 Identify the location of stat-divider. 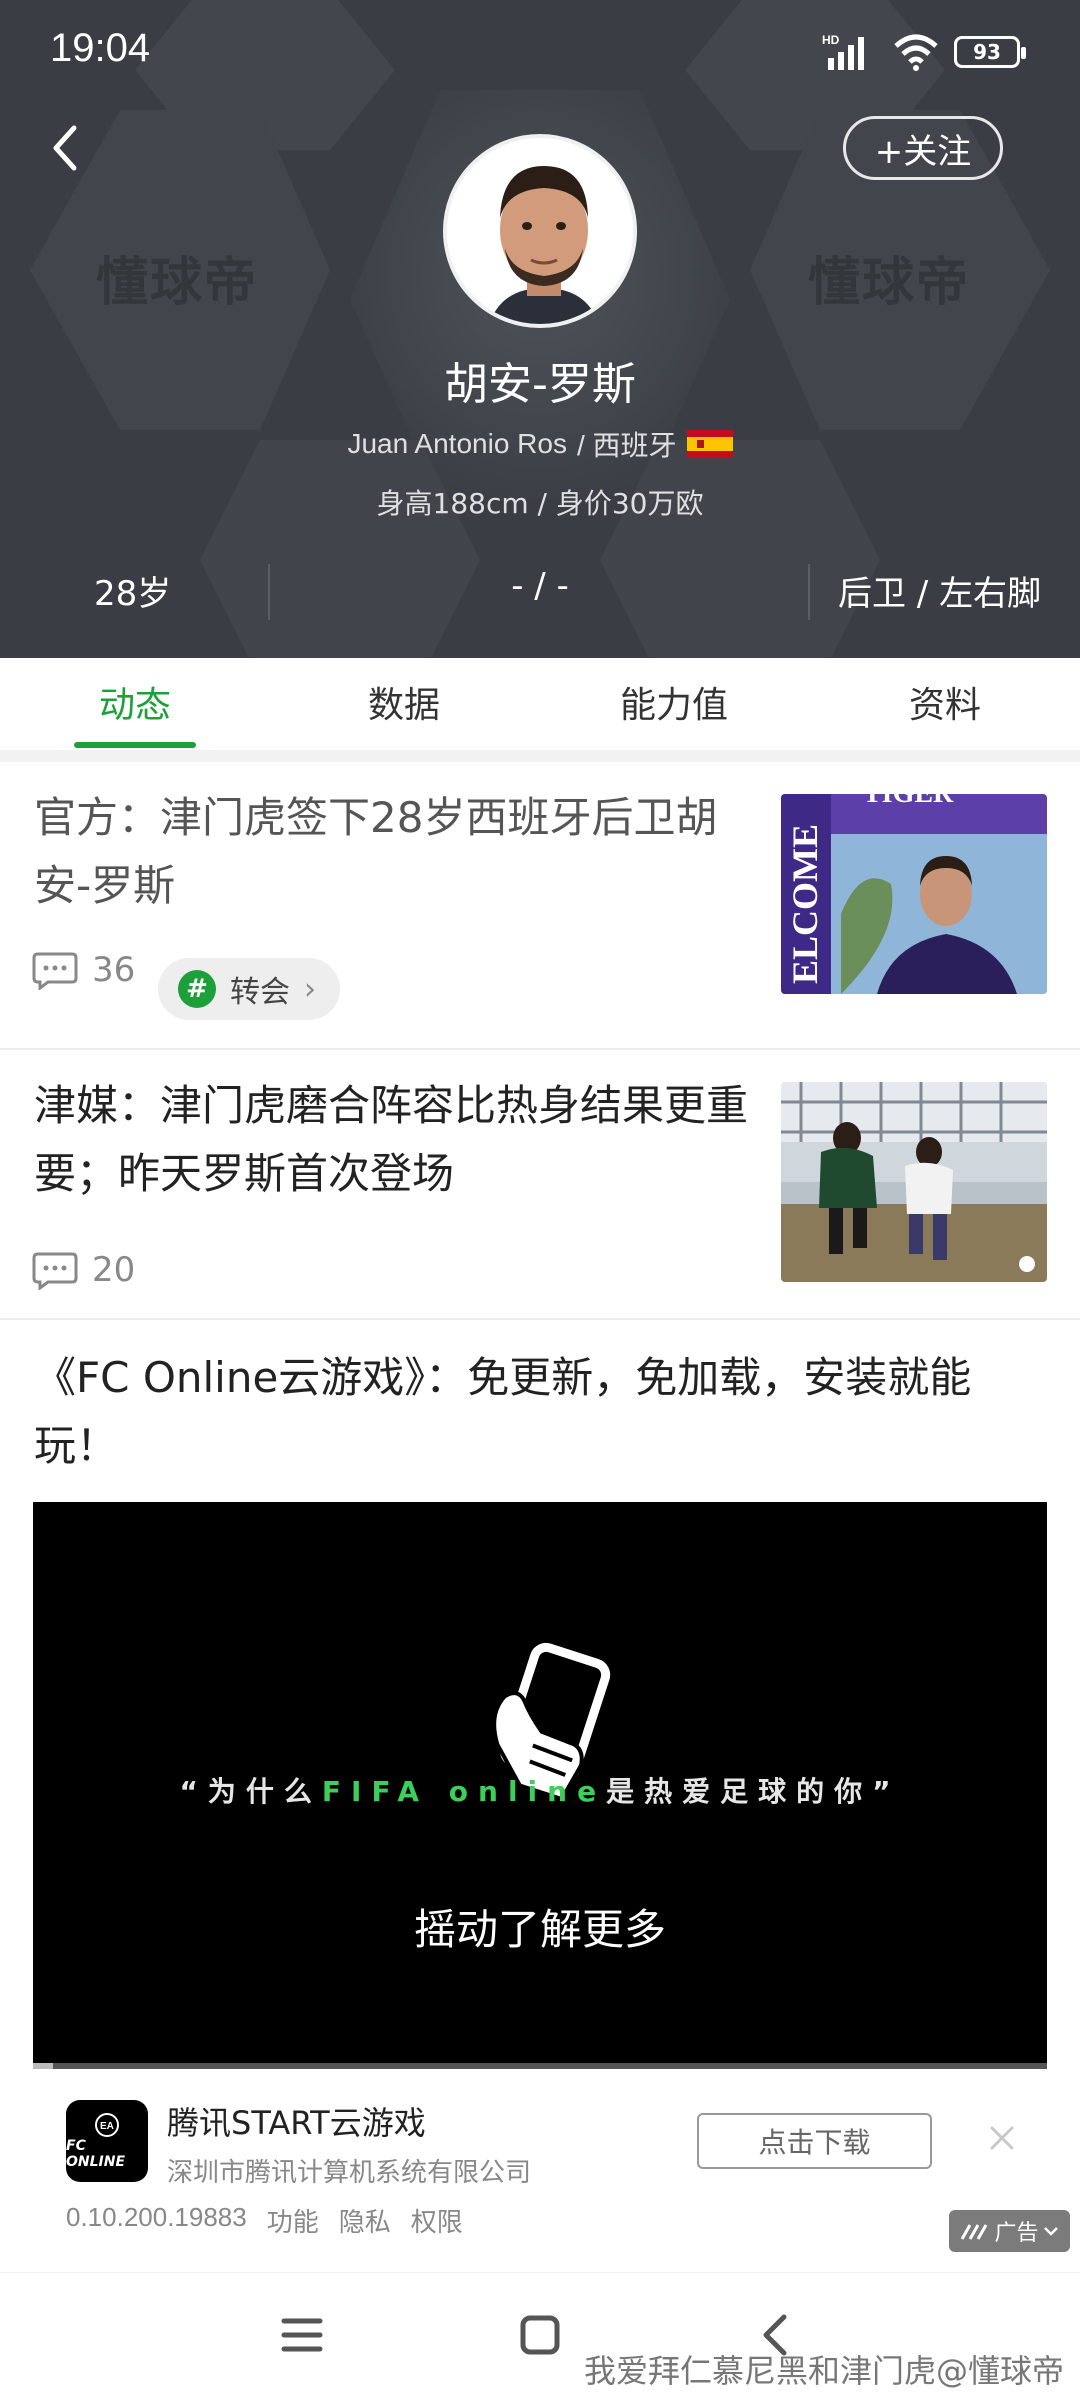
(809, 592).